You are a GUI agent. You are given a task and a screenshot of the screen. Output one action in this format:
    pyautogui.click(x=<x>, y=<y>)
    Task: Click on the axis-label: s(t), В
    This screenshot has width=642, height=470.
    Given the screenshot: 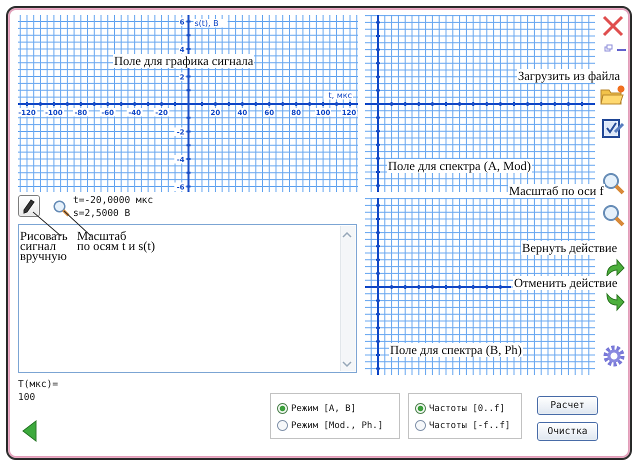 What is the action you would take?
    pyautogui.click(x=206, y=23)
    